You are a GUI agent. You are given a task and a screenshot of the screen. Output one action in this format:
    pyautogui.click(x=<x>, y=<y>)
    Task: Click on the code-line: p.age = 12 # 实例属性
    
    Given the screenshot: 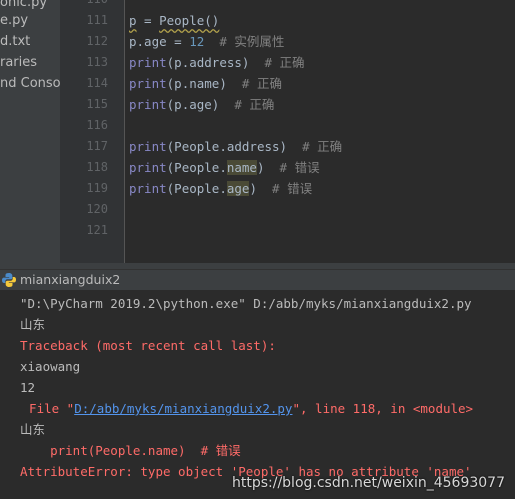 What is the action you would take?
    pyautogui.click(x=206, y=41)
    